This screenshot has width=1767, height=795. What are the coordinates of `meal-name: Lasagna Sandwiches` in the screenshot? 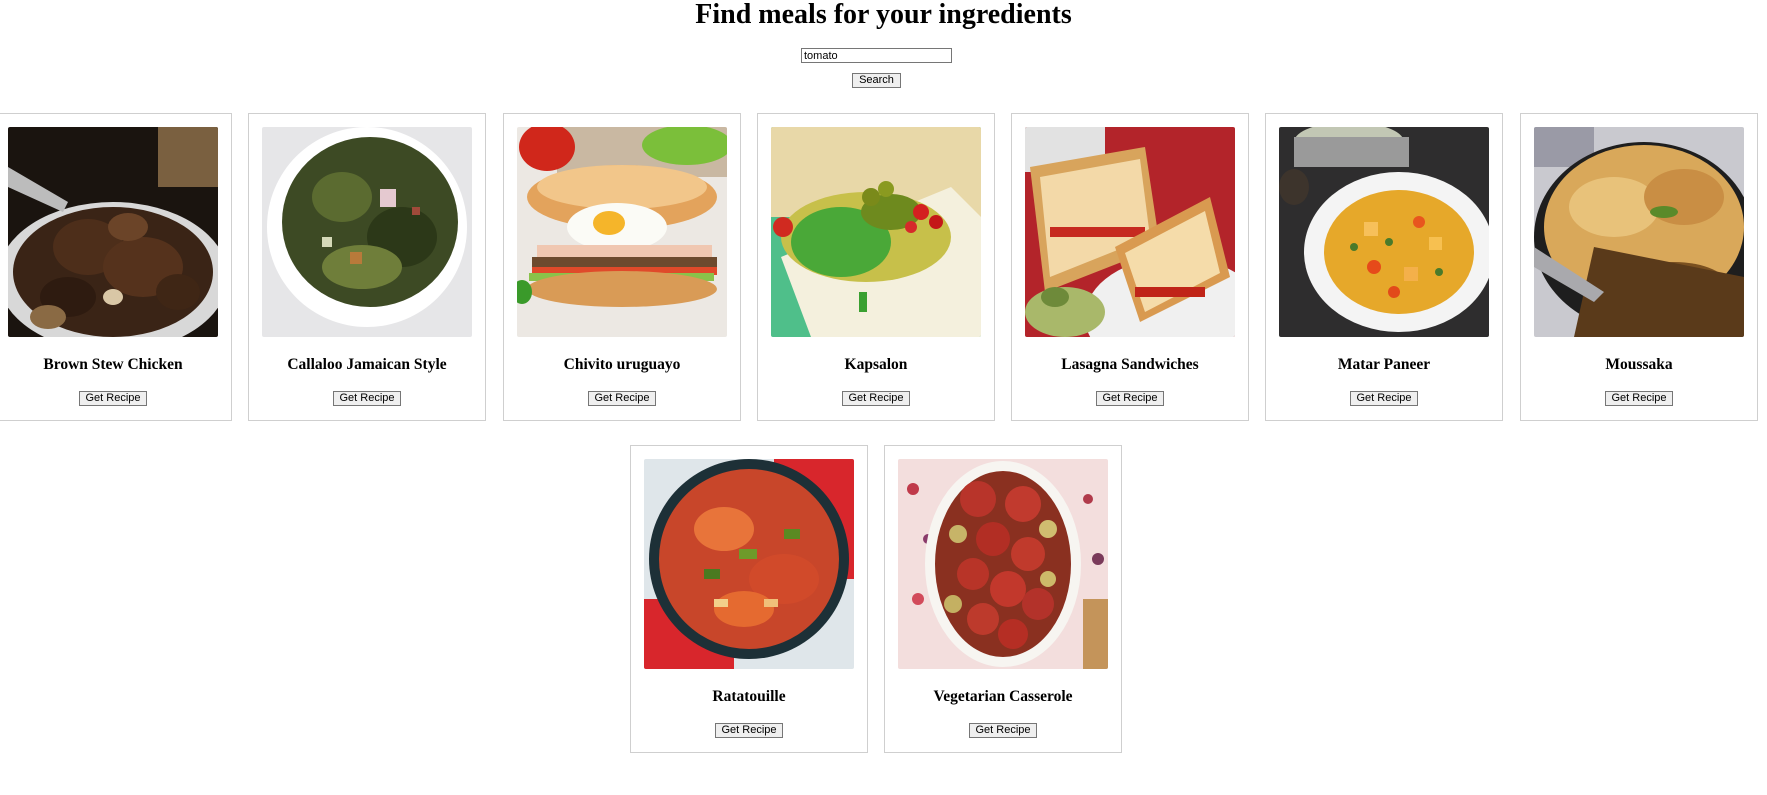 It's located at (1130, 364).